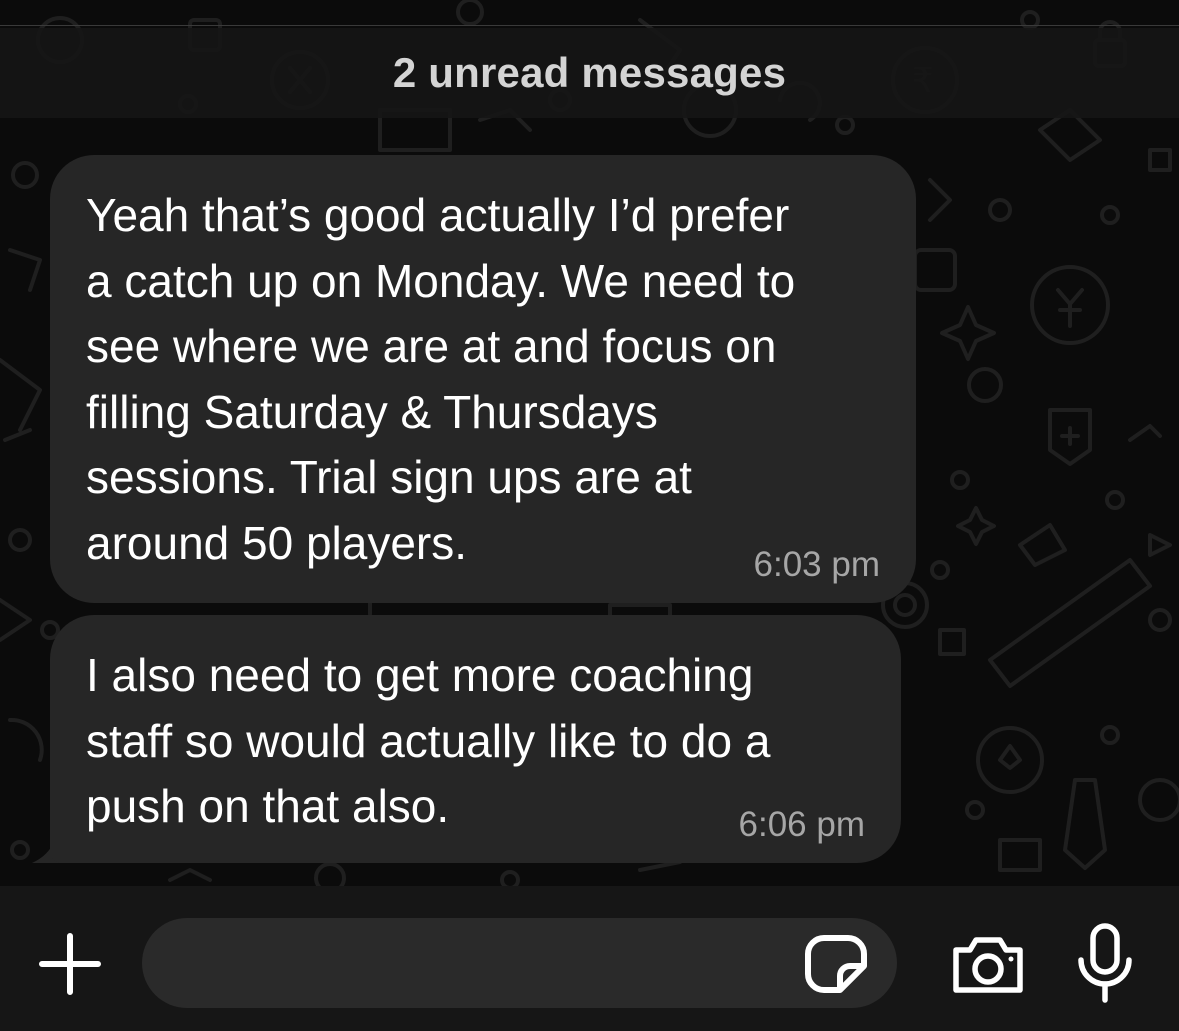 This screenshot has height=1031, width=1179. I want to click on camera-icon, so click(988, 965).